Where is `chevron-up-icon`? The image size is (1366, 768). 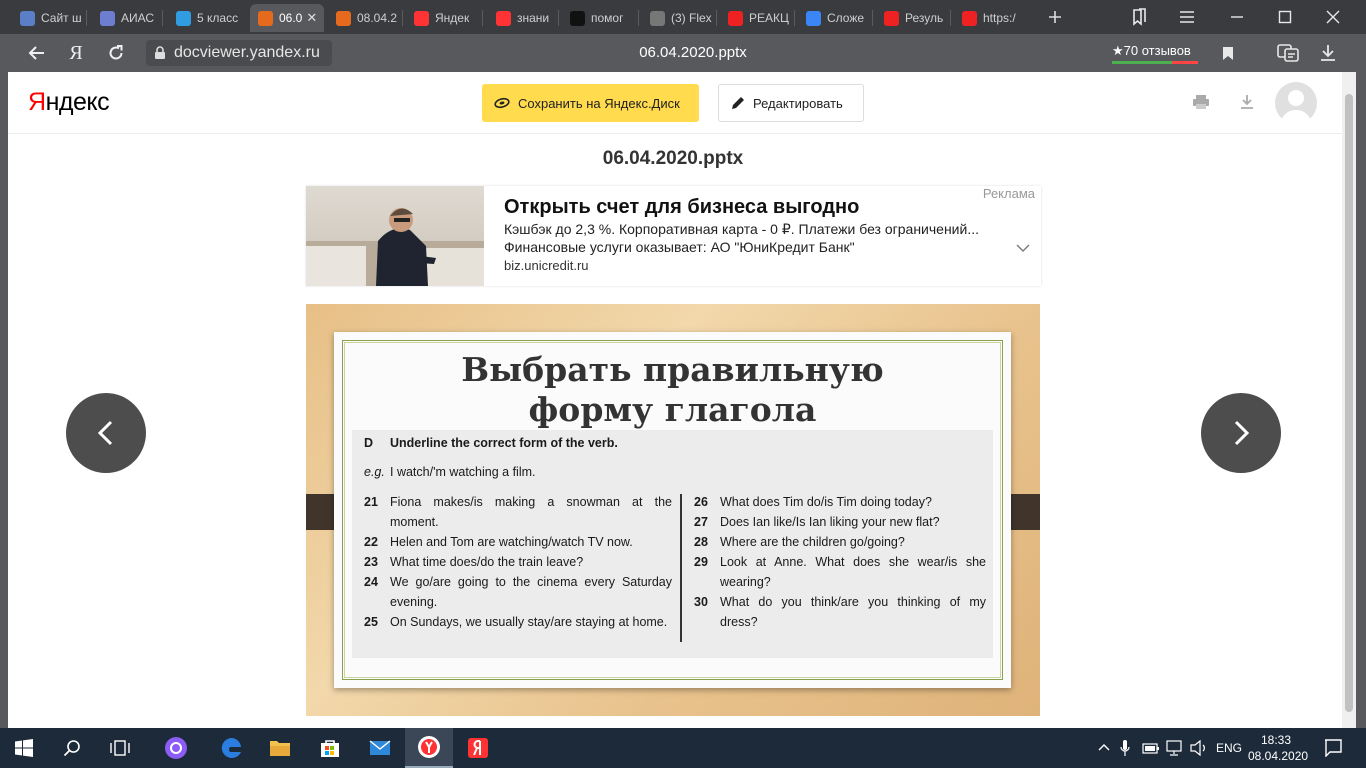 chevron-up-icon is located at coordinates (1104, 747).